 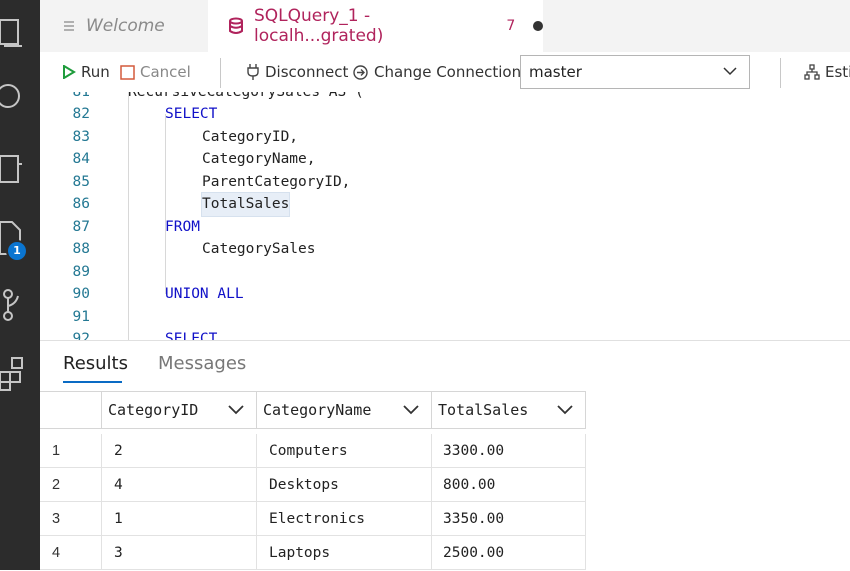 I want to click on notebooks-icon, so click(x=20, y=170).